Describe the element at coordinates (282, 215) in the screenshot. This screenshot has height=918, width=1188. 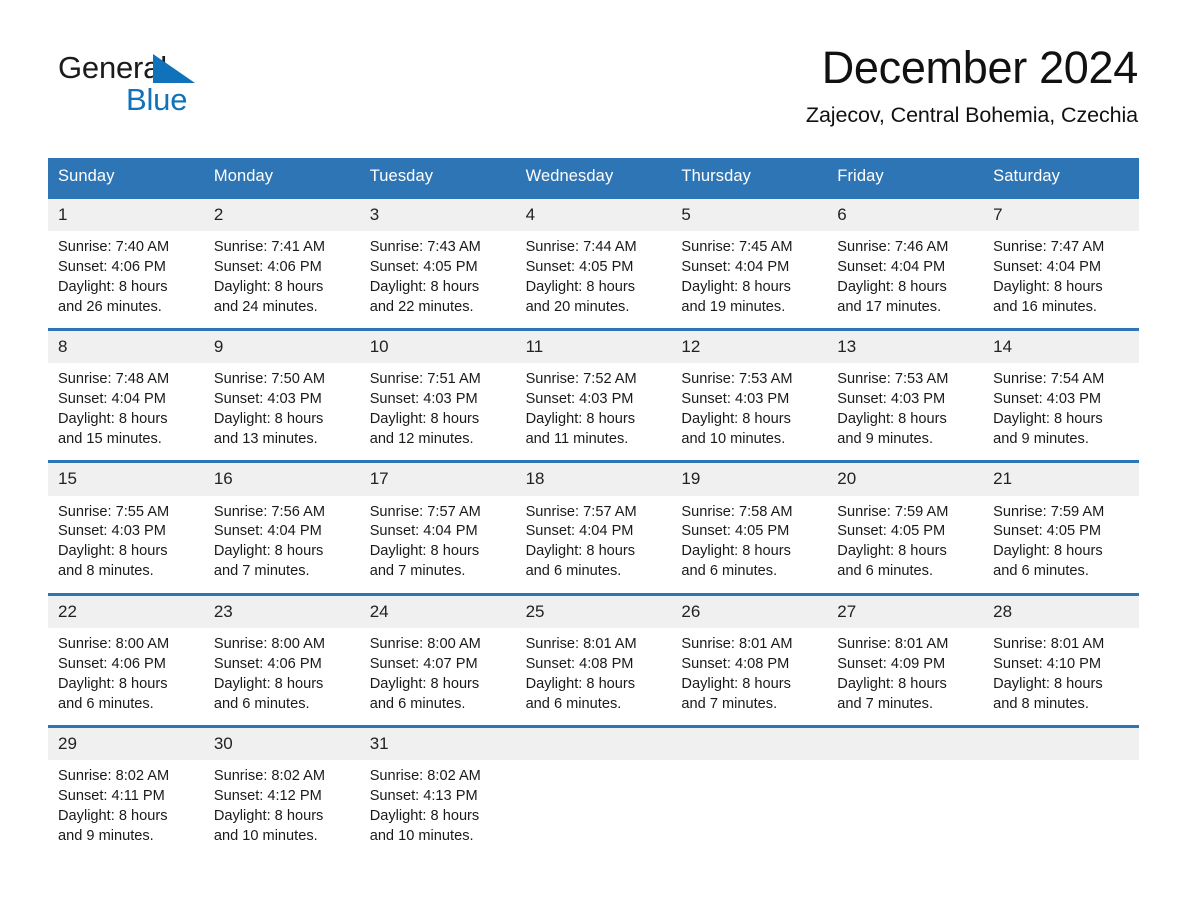
I see `day-number: 2` at that location.